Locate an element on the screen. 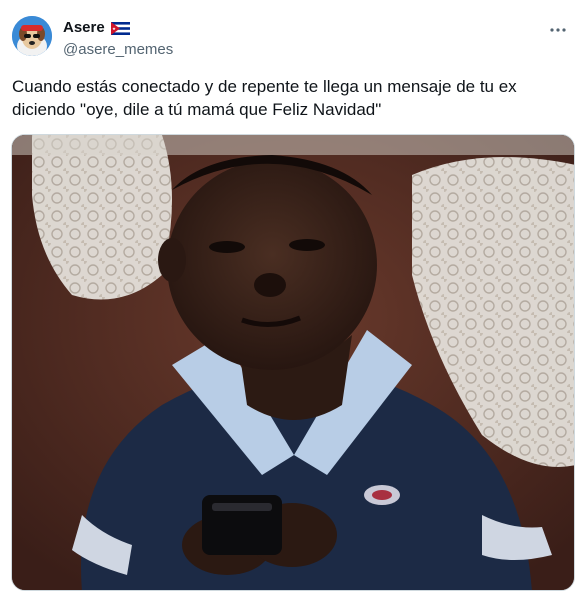 The width and height of the screenshot is (588, 597). author-avatar is located at coordinates (32, 36).